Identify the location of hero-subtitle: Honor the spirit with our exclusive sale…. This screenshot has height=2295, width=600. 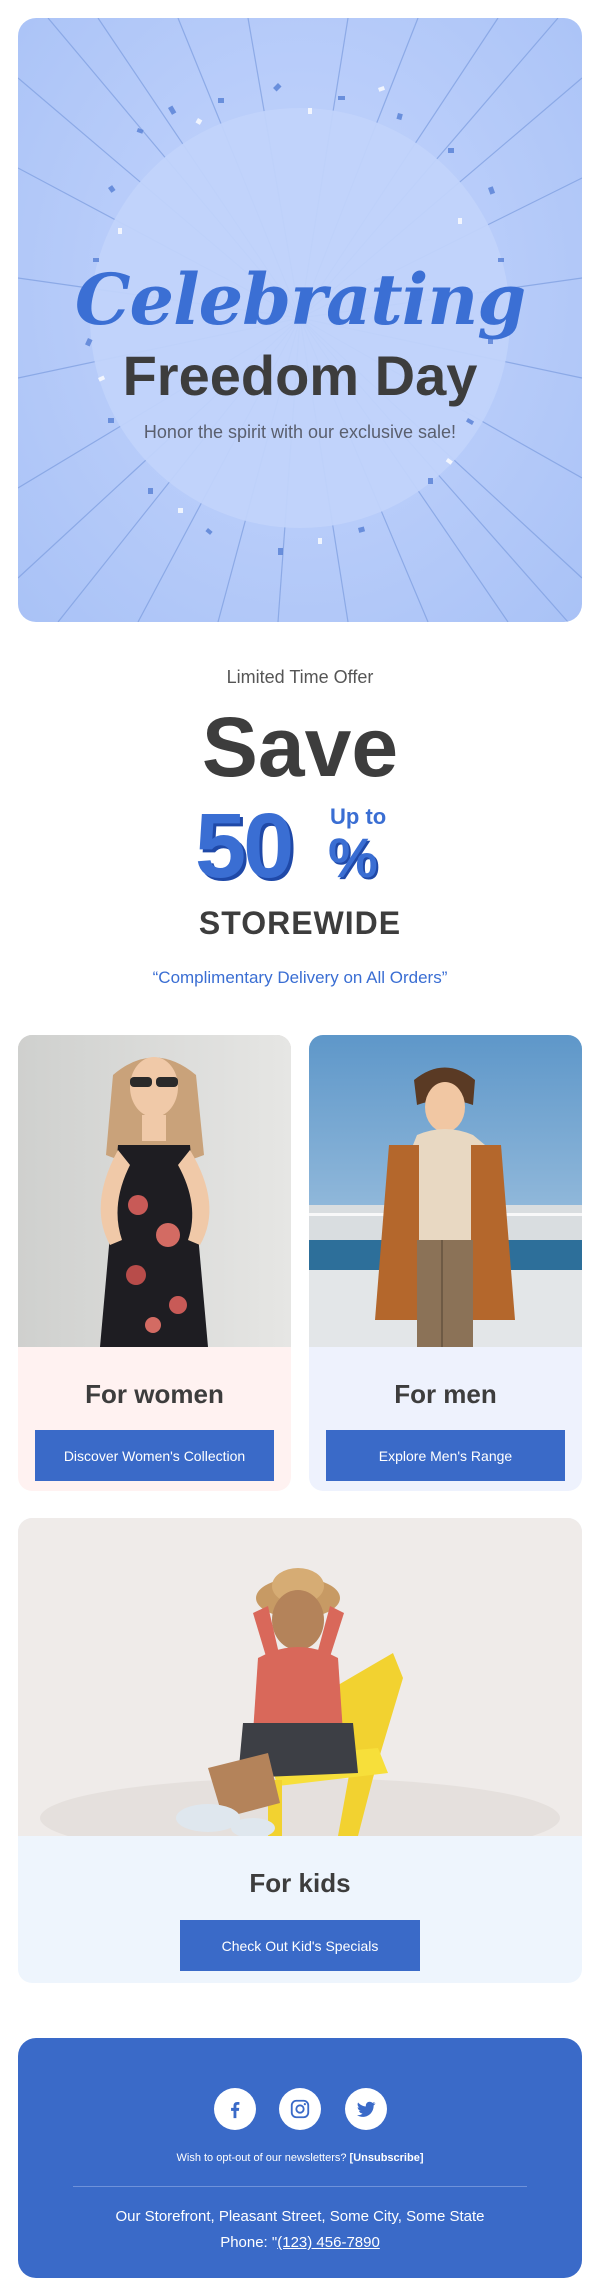
(300, 432).